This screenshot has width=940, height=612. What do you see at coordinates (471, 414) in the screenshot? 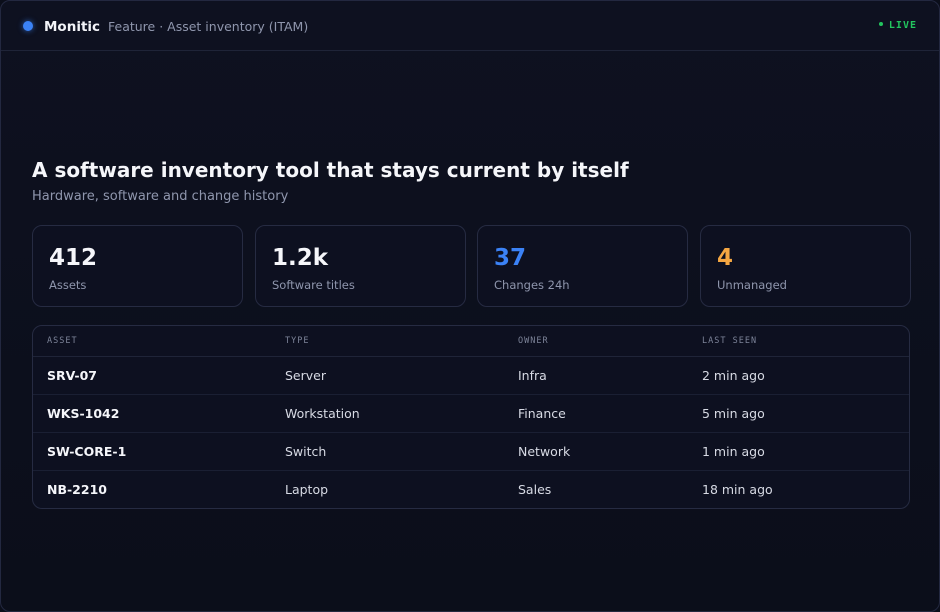
I see `table-row: WKS-1042 Workstation Finance 5 min ago` at bounding box center [471, 414].